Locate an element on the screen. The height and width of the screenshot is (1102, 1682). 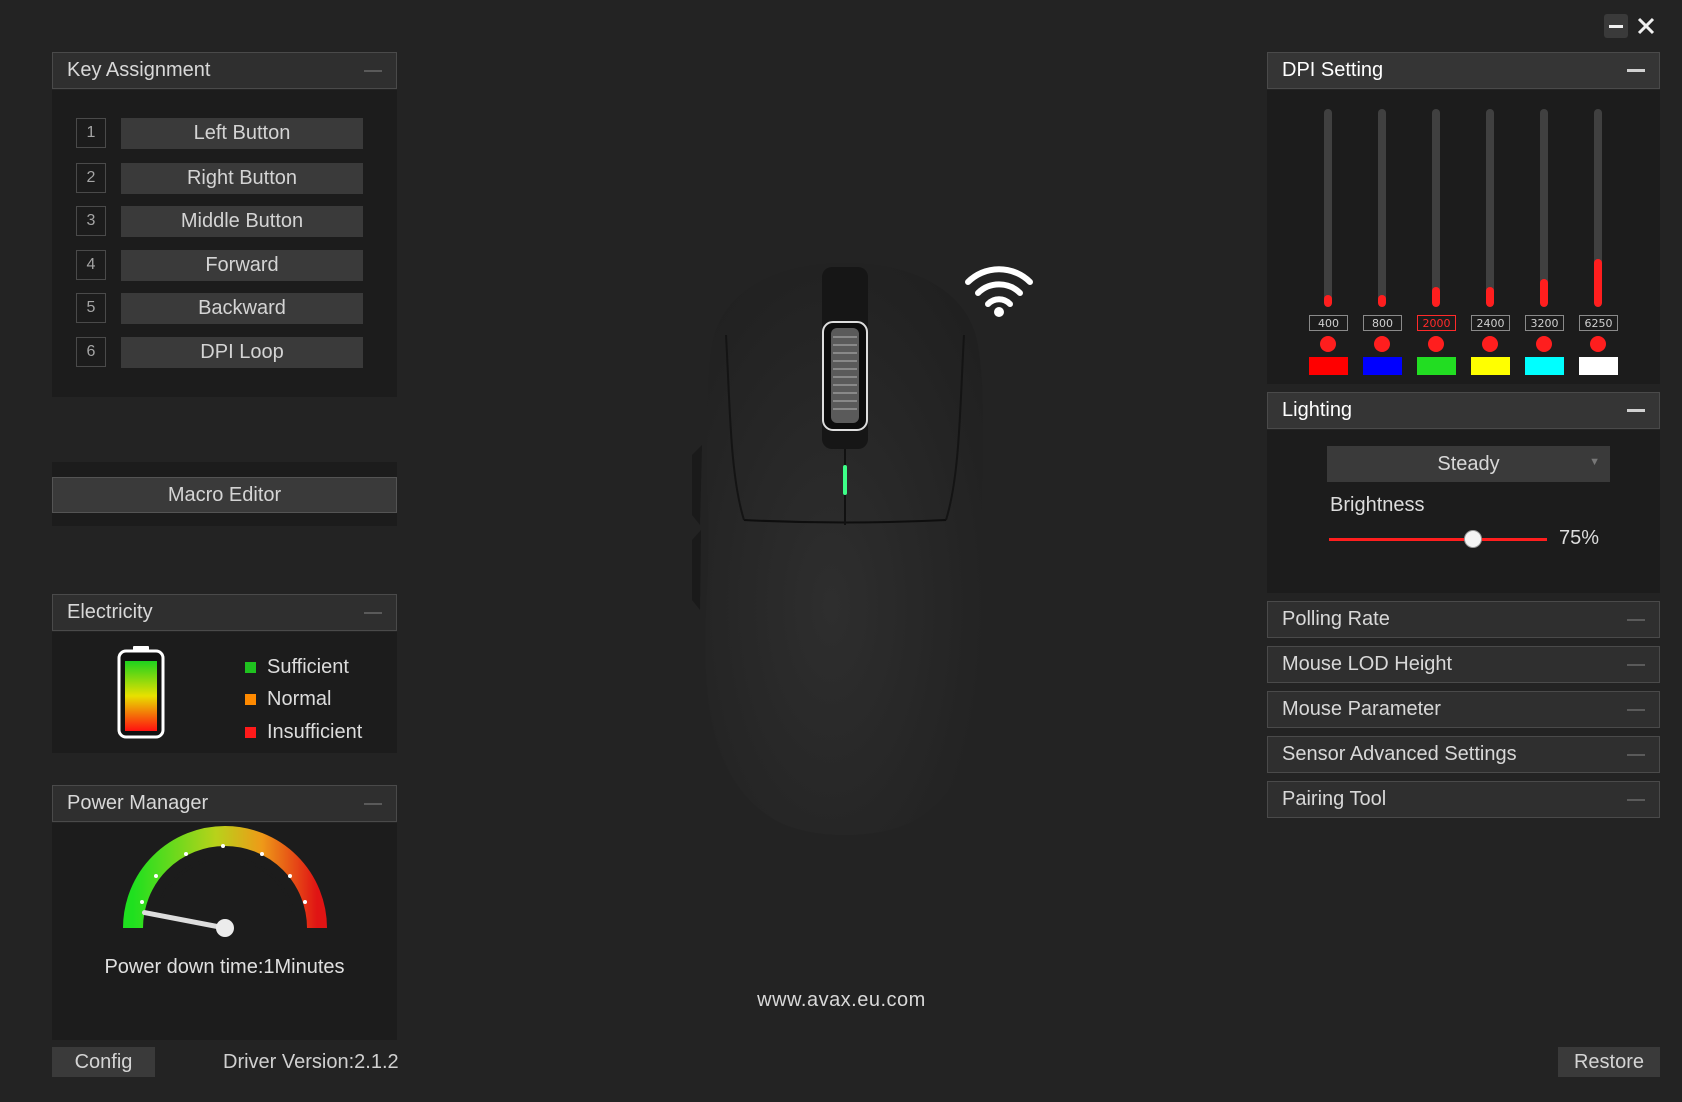
key-assignment-title: Key Assignment is located at coordinates (139, 70).